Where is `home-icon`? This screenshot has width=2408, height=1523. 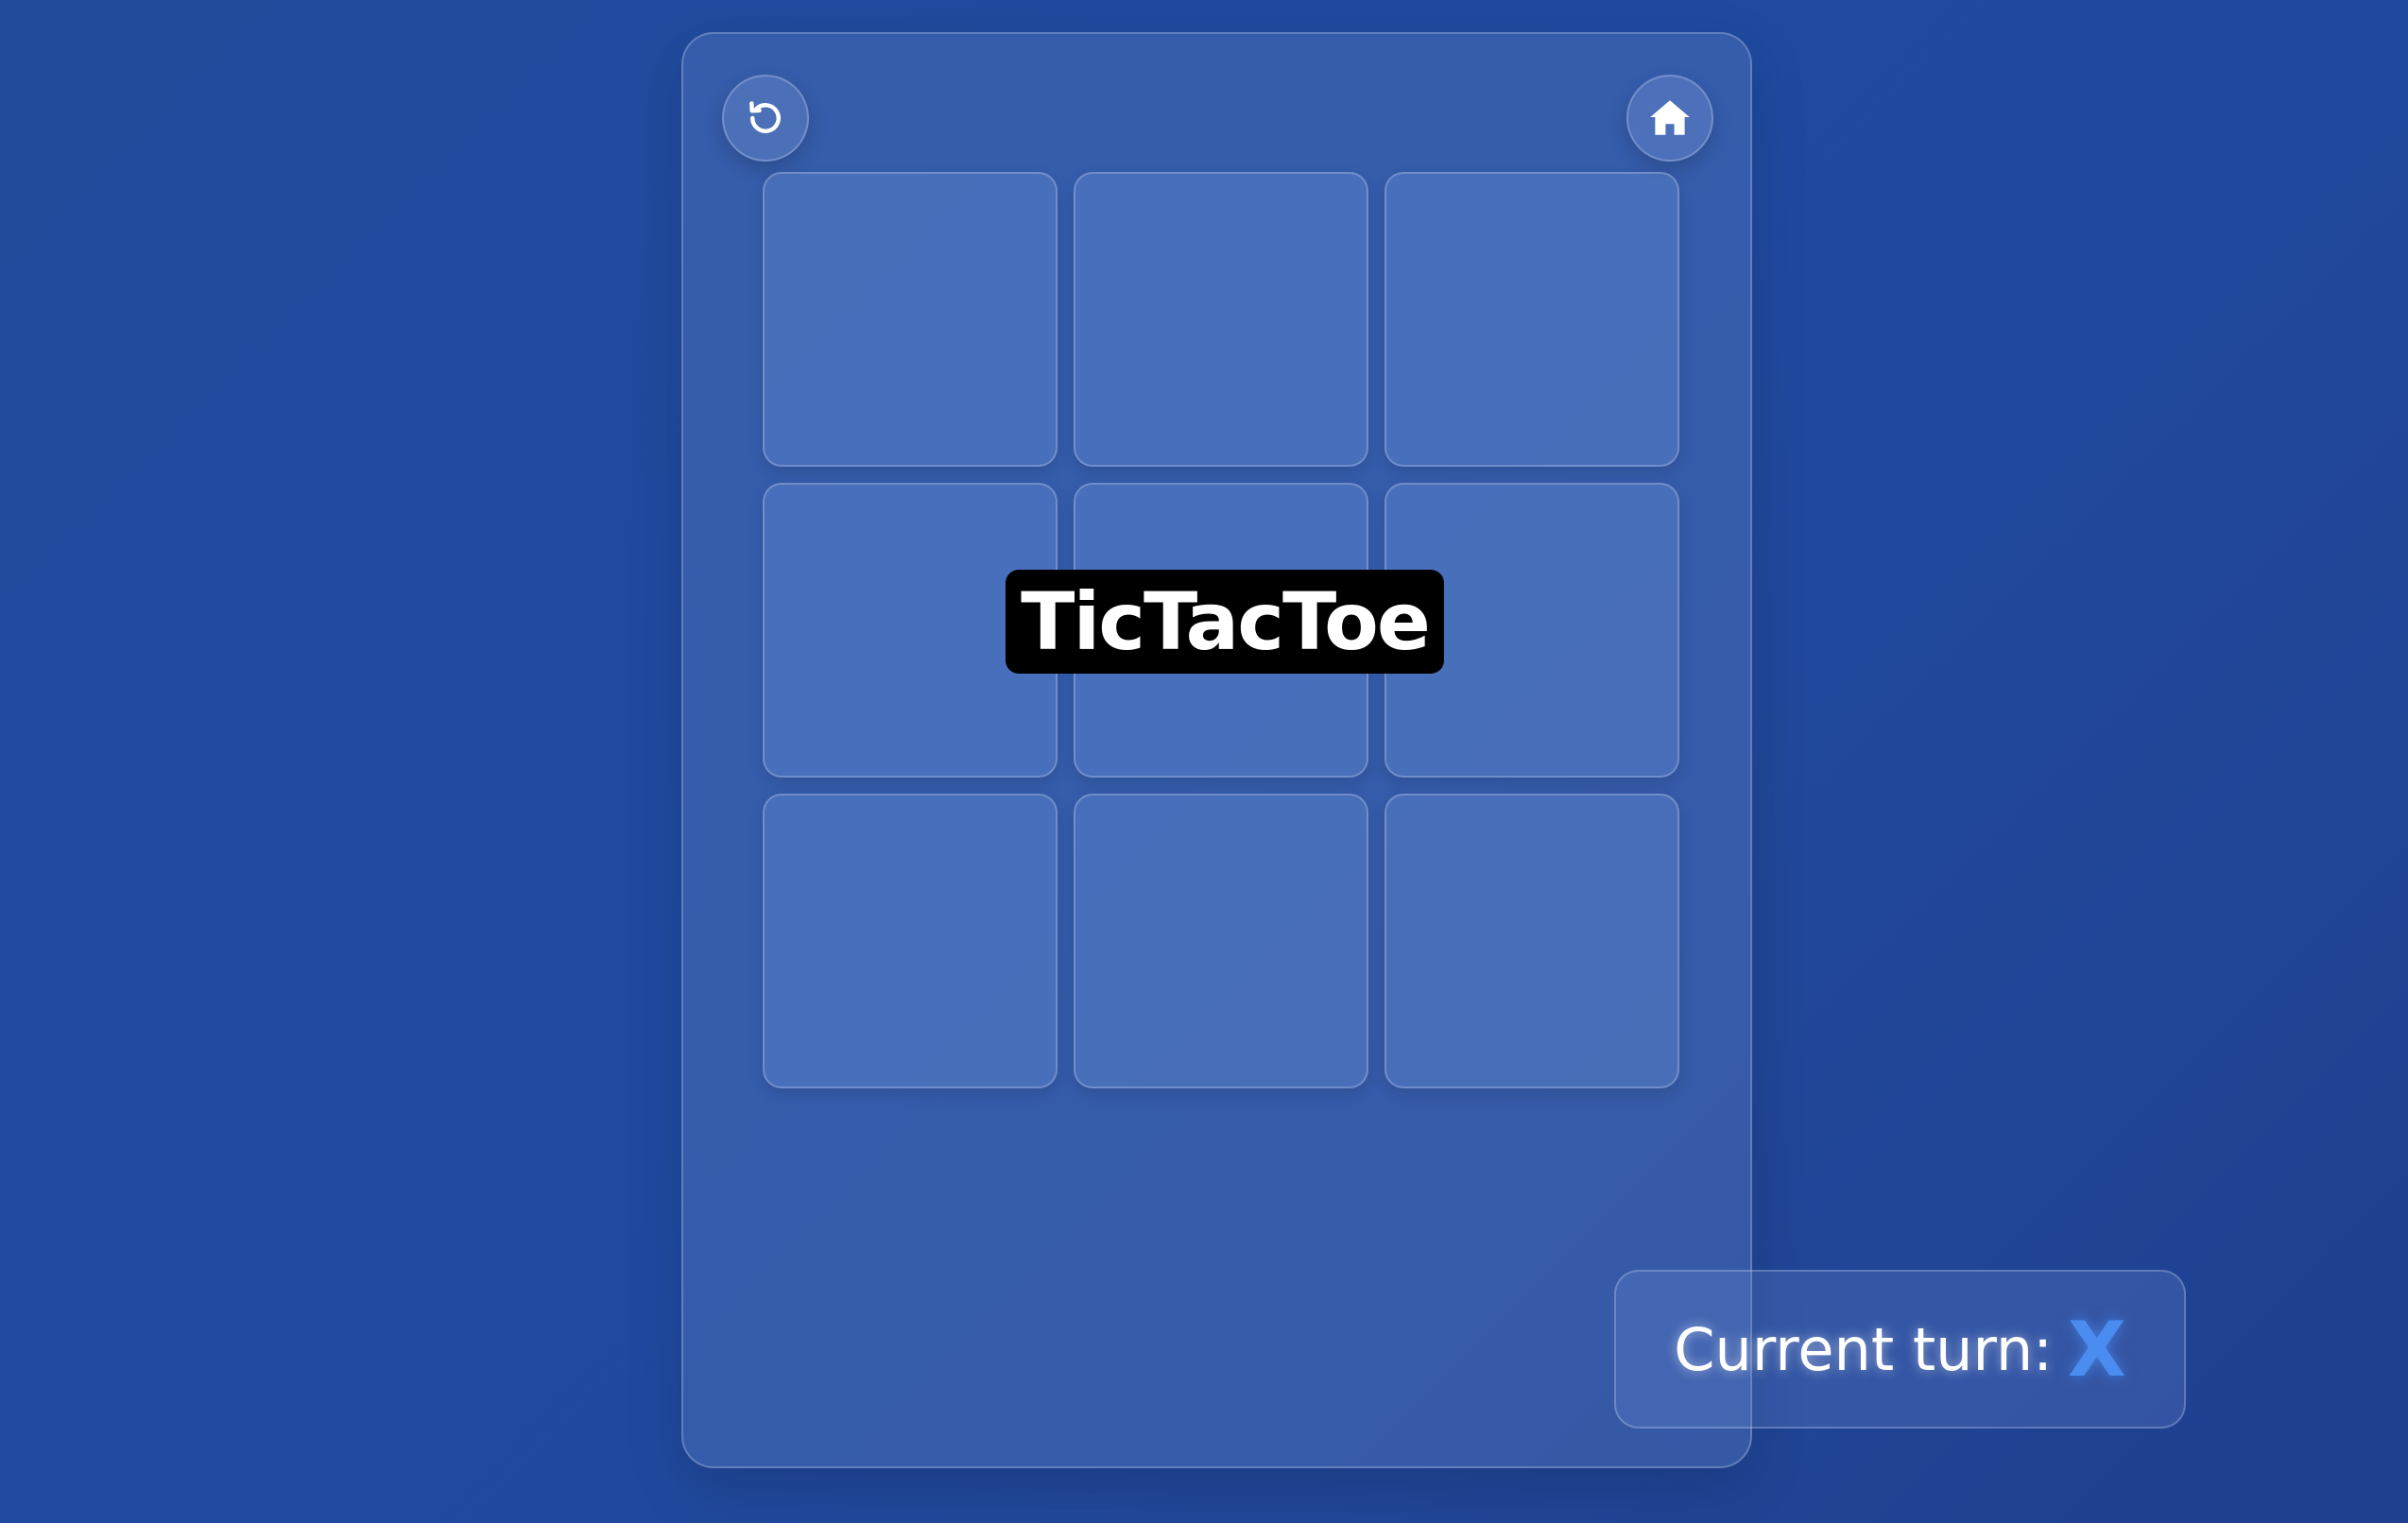 home-icon is located at coordinates (1670, 117).